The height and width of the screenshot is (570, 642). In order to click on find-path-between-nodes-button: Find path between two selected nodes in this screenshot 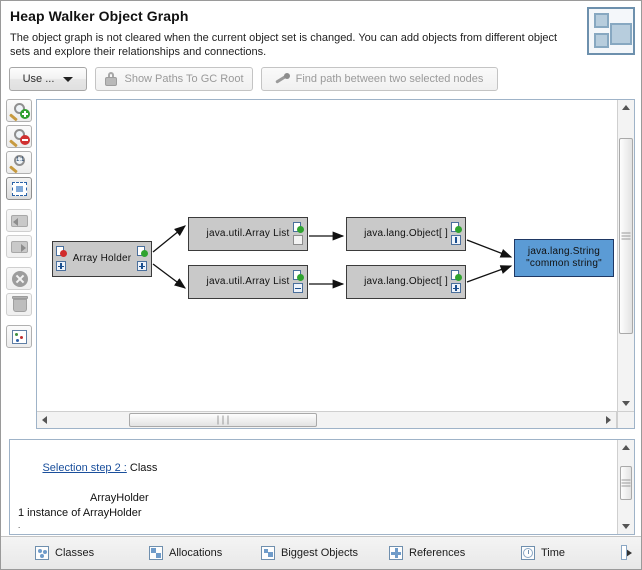, I will do `click(379, 79)`.